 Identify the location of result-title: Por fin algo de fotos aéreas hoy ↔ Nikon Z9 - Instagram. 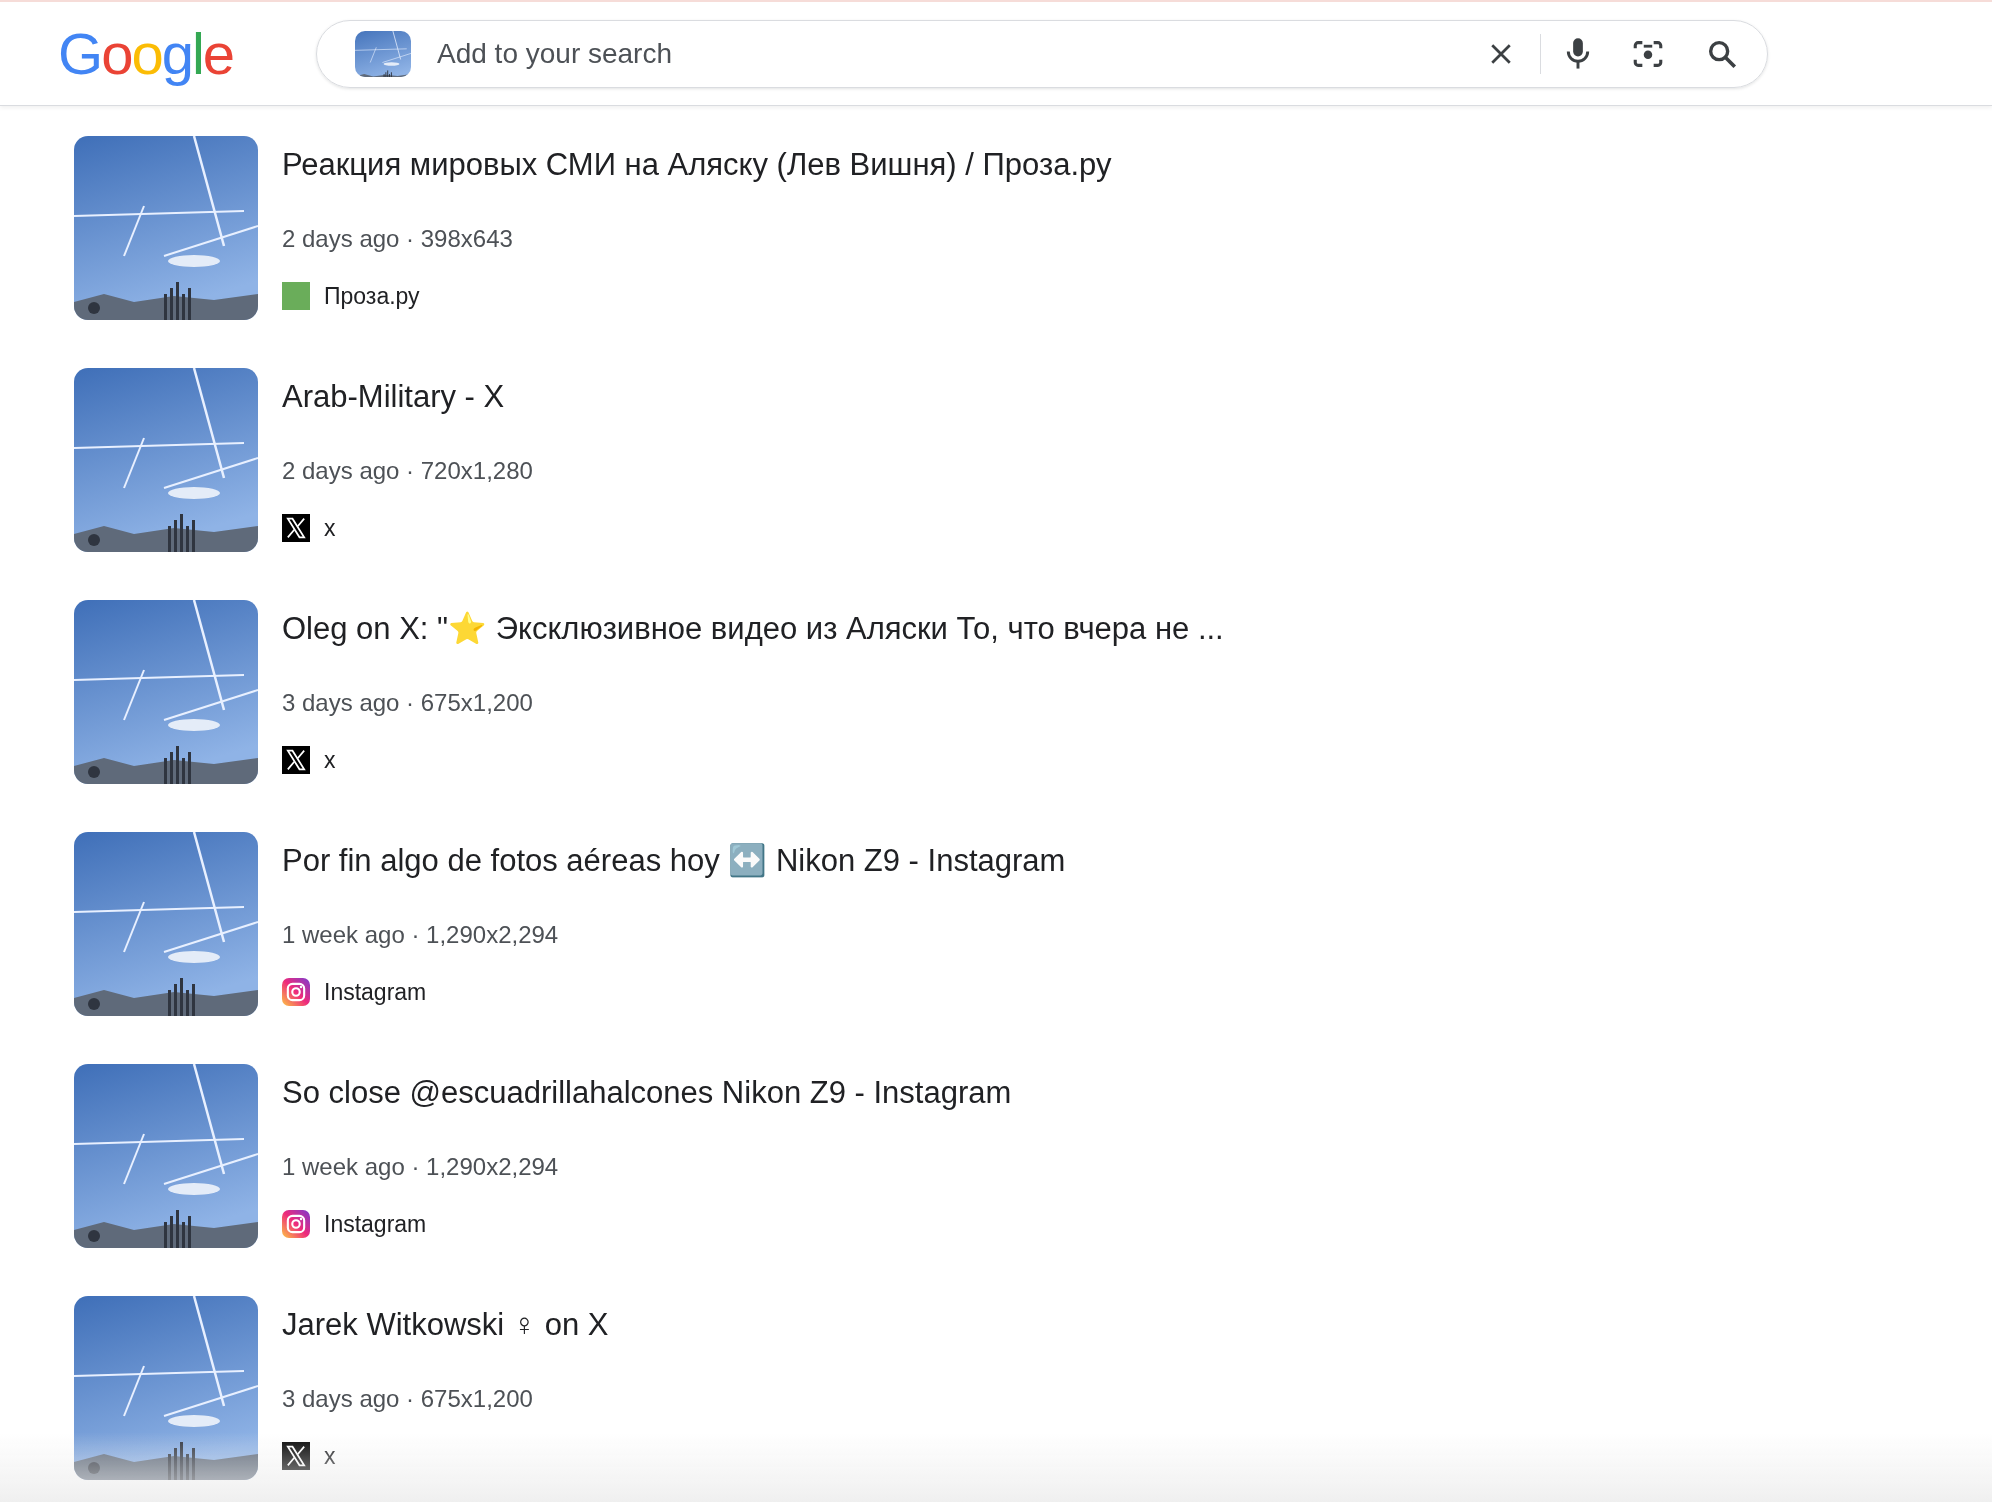
(674, 861).